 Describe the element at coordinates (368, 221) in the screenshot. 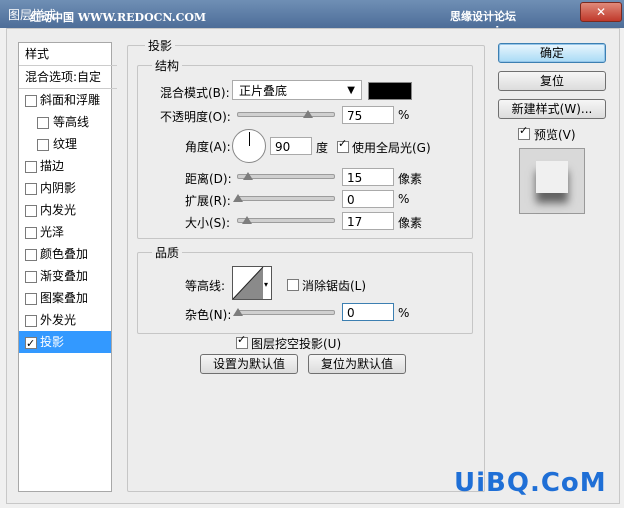

I see `size-input: 17` at that location.